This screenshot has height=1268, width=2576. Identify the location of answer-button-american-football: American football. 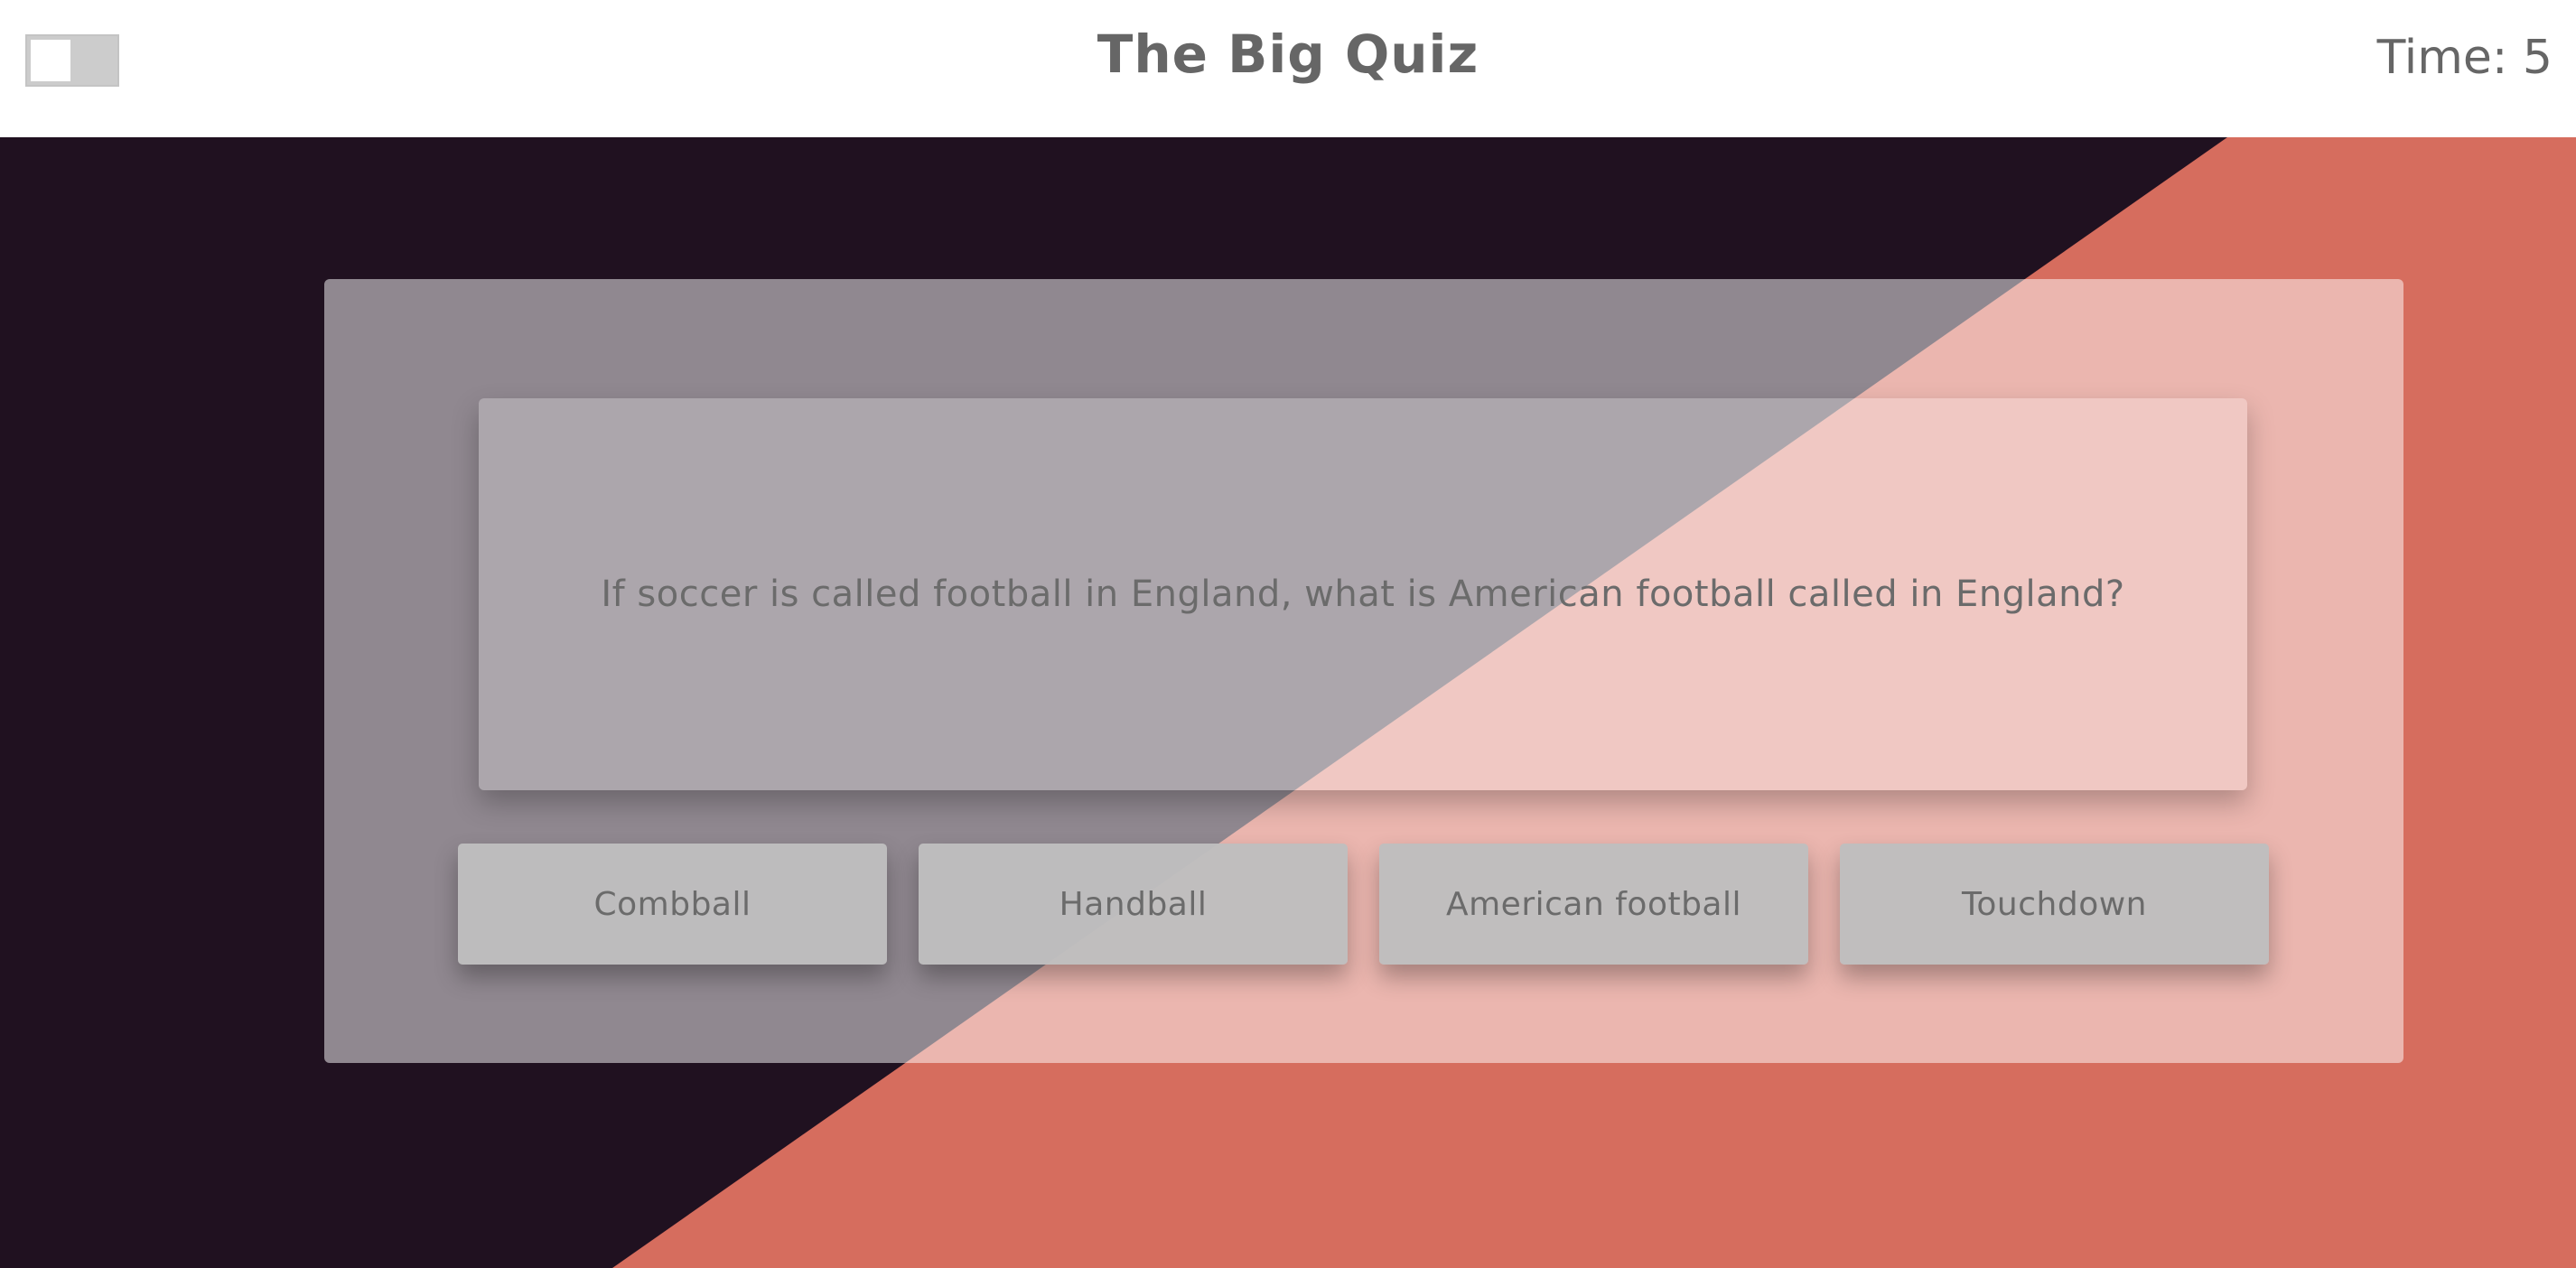
(1593, 904).